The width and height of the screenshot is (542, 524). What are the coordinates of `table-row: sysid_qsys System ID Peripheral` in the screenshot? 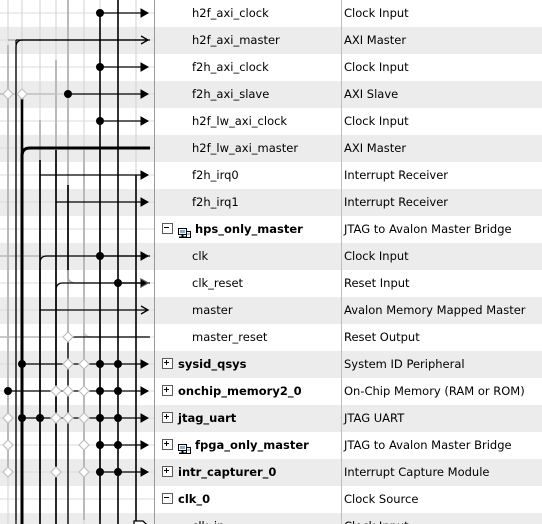 It's located at (271, 364).